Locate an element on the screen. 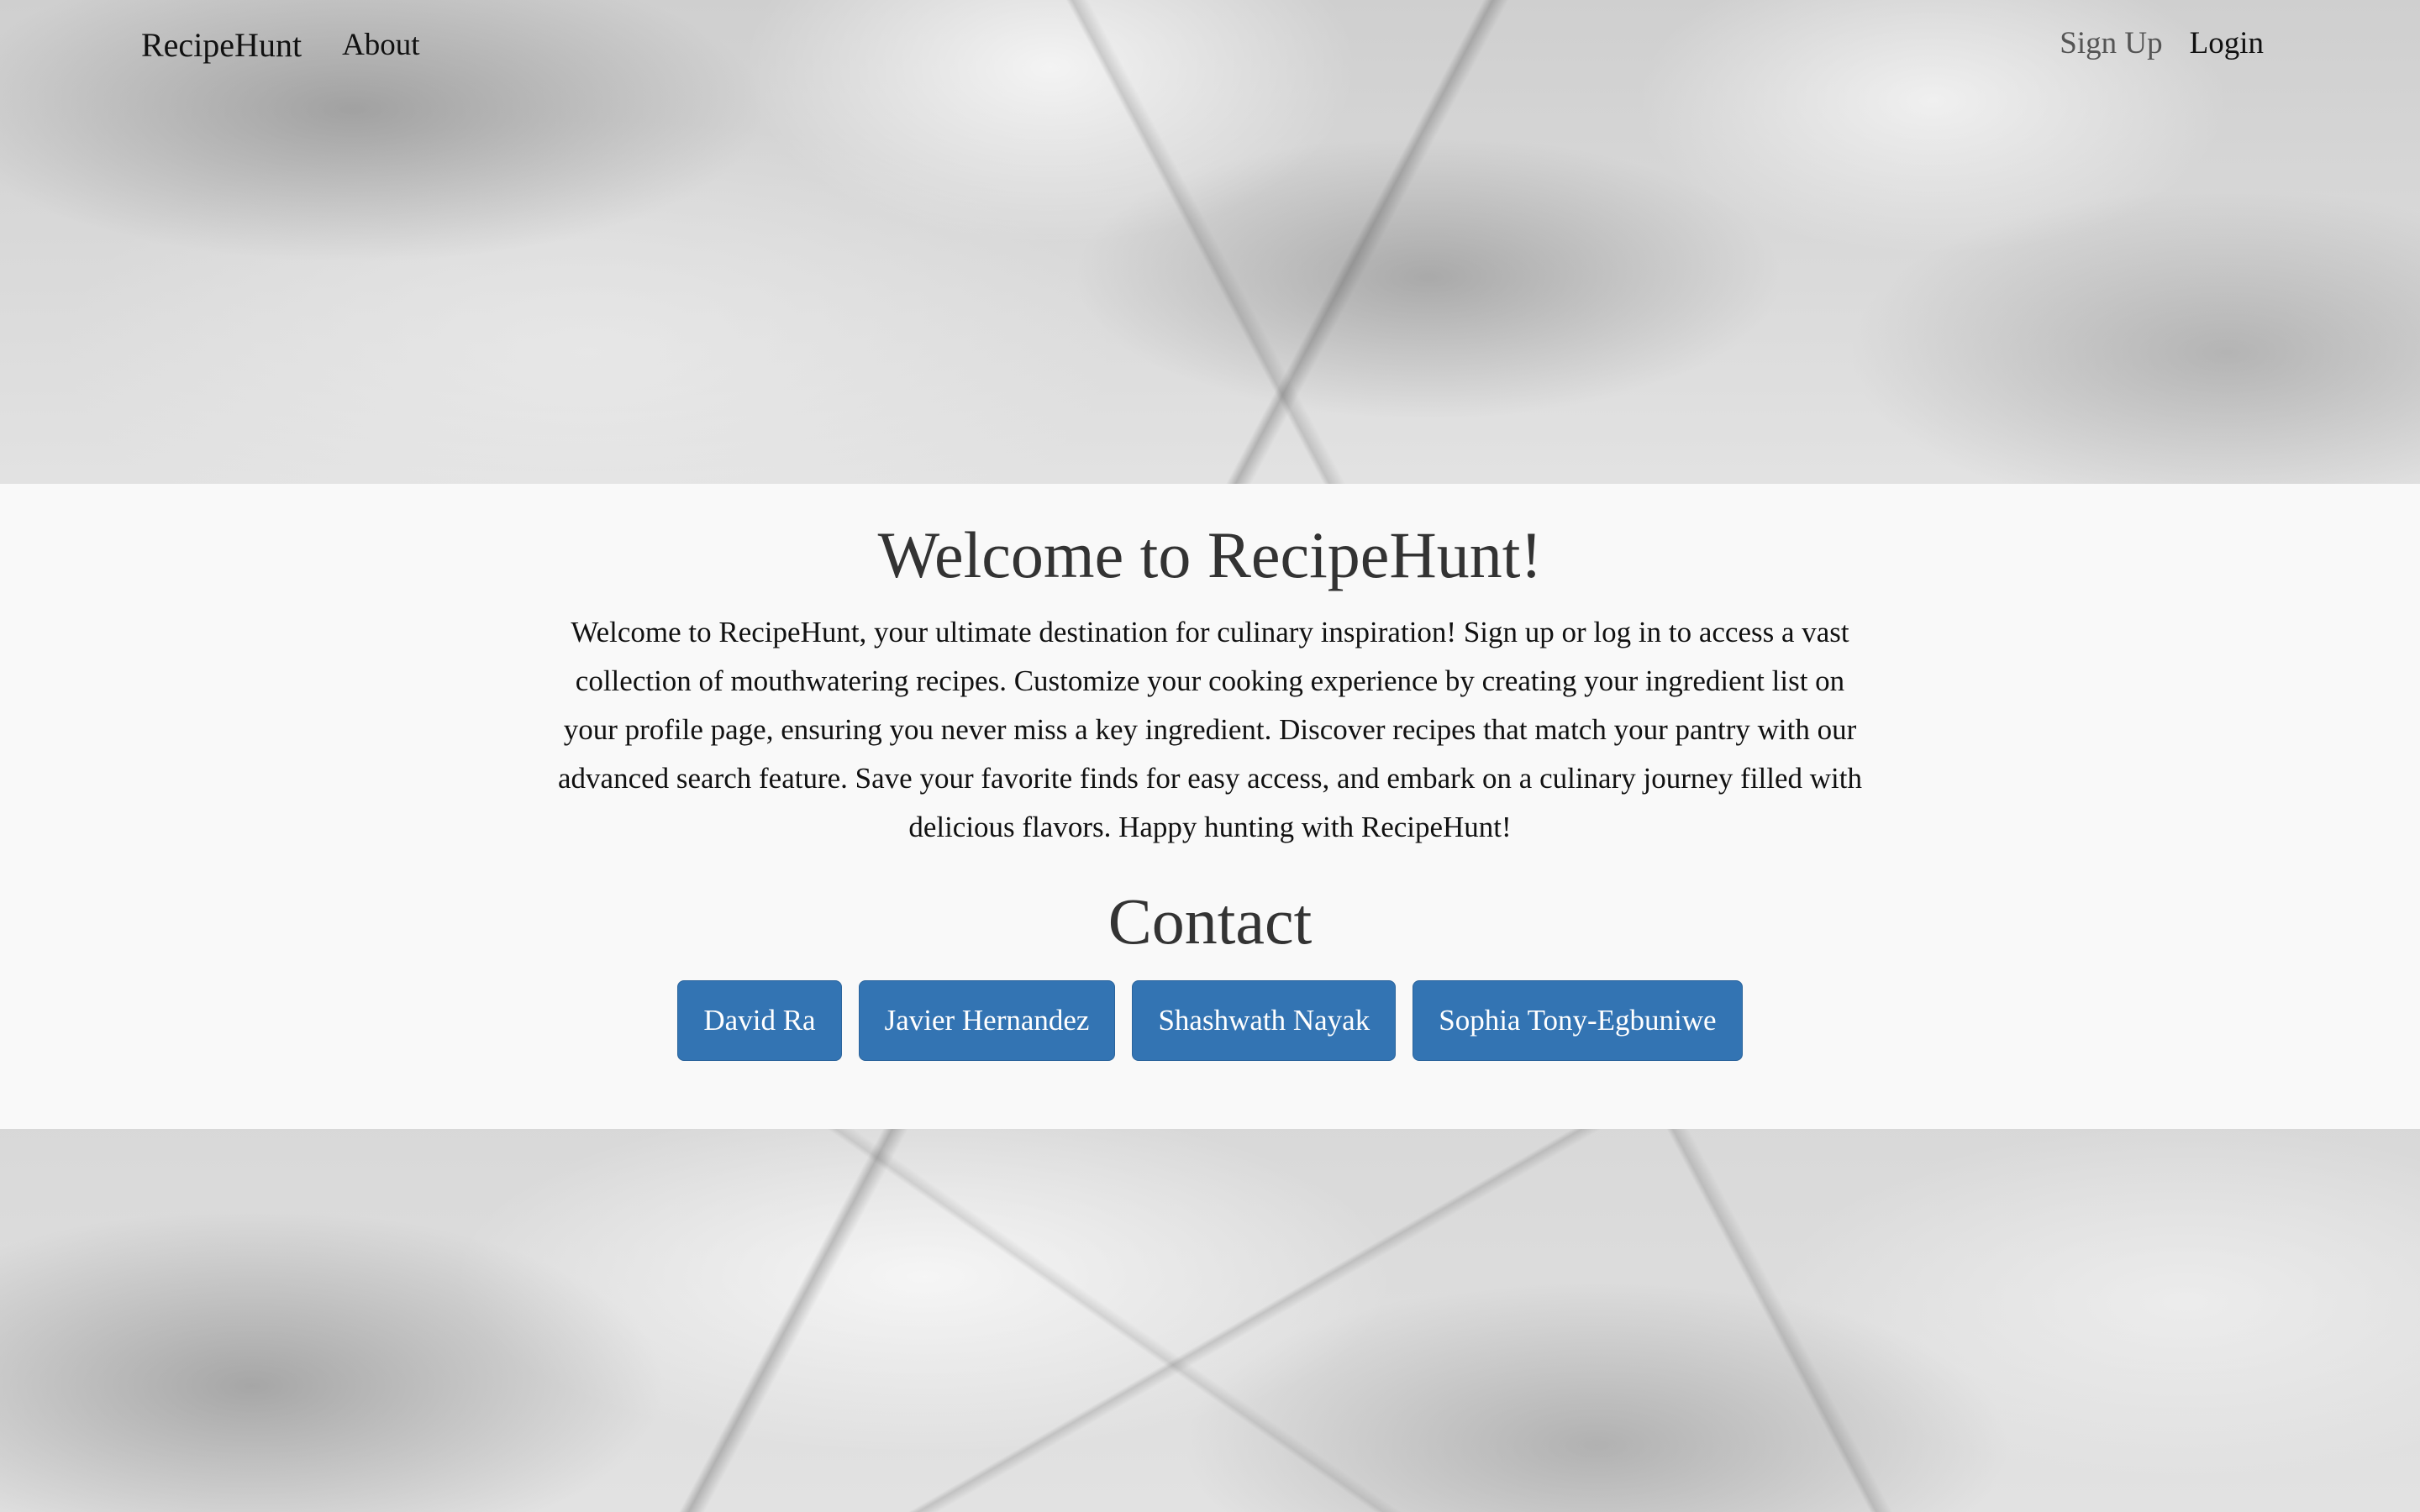  contact-button-david-ra: David Ra is located at coordinates (759, 1020).